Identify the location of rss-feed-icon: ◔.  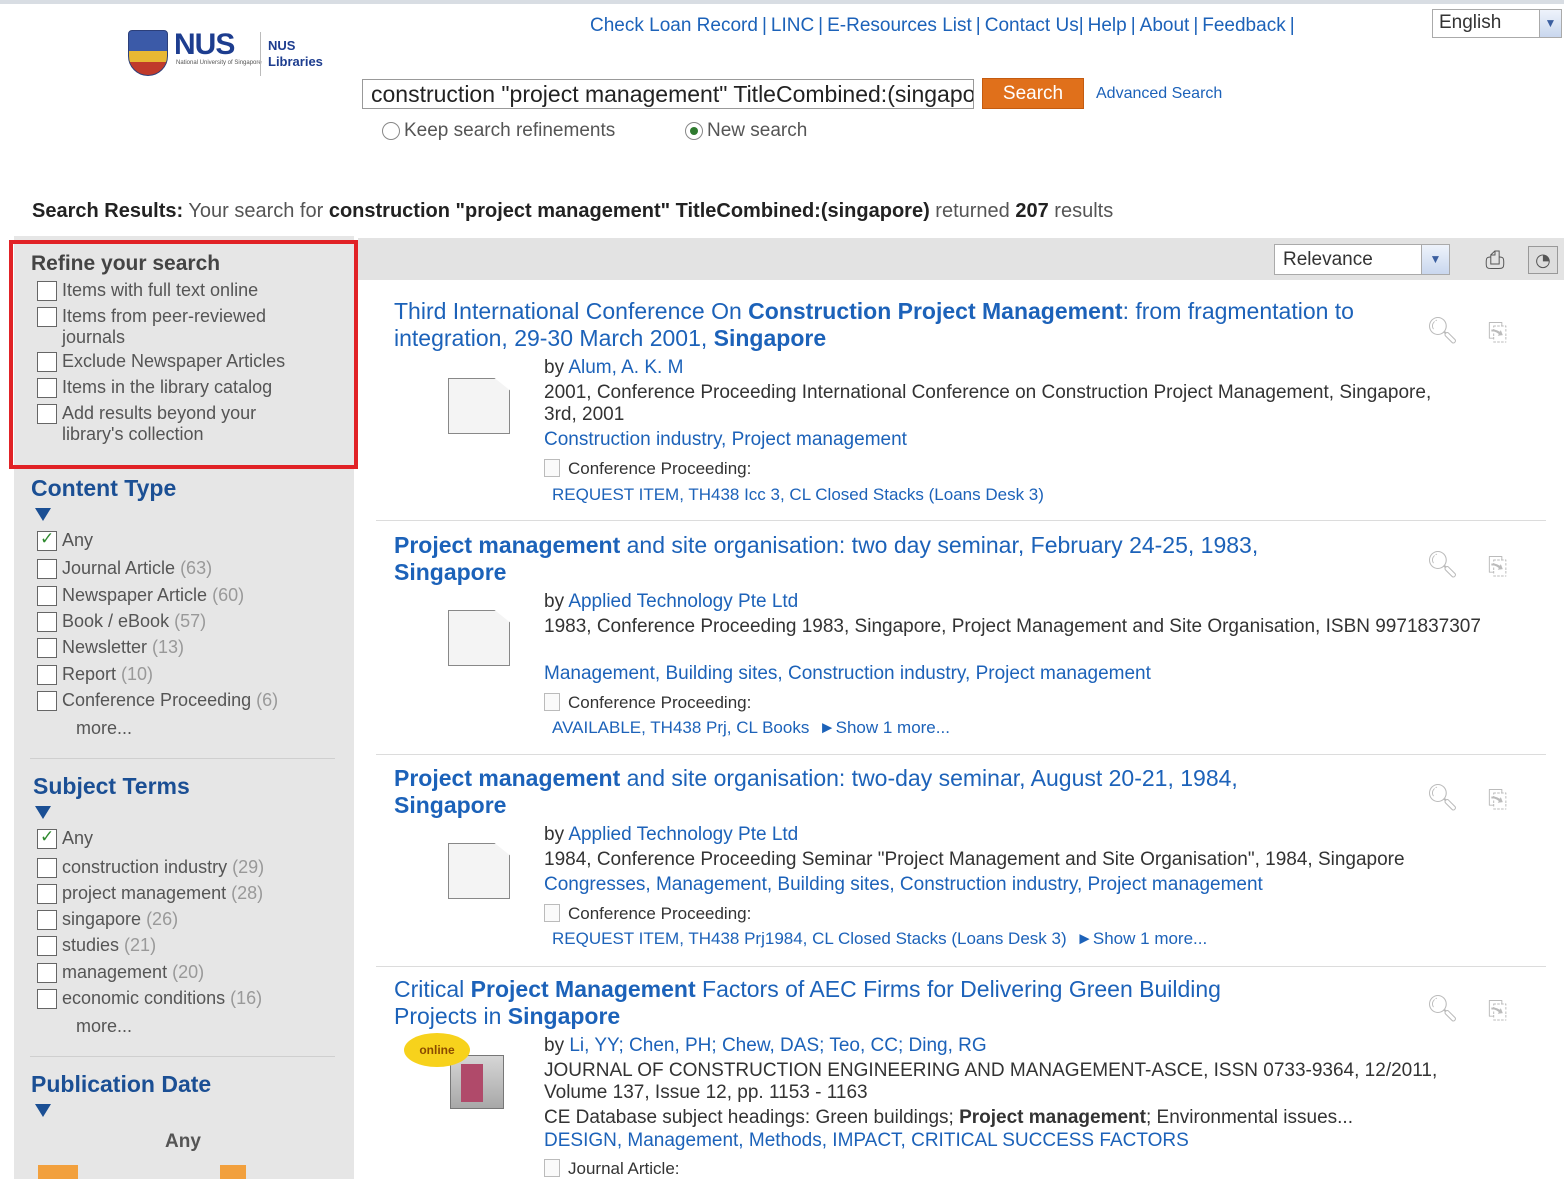
(1543, 260).